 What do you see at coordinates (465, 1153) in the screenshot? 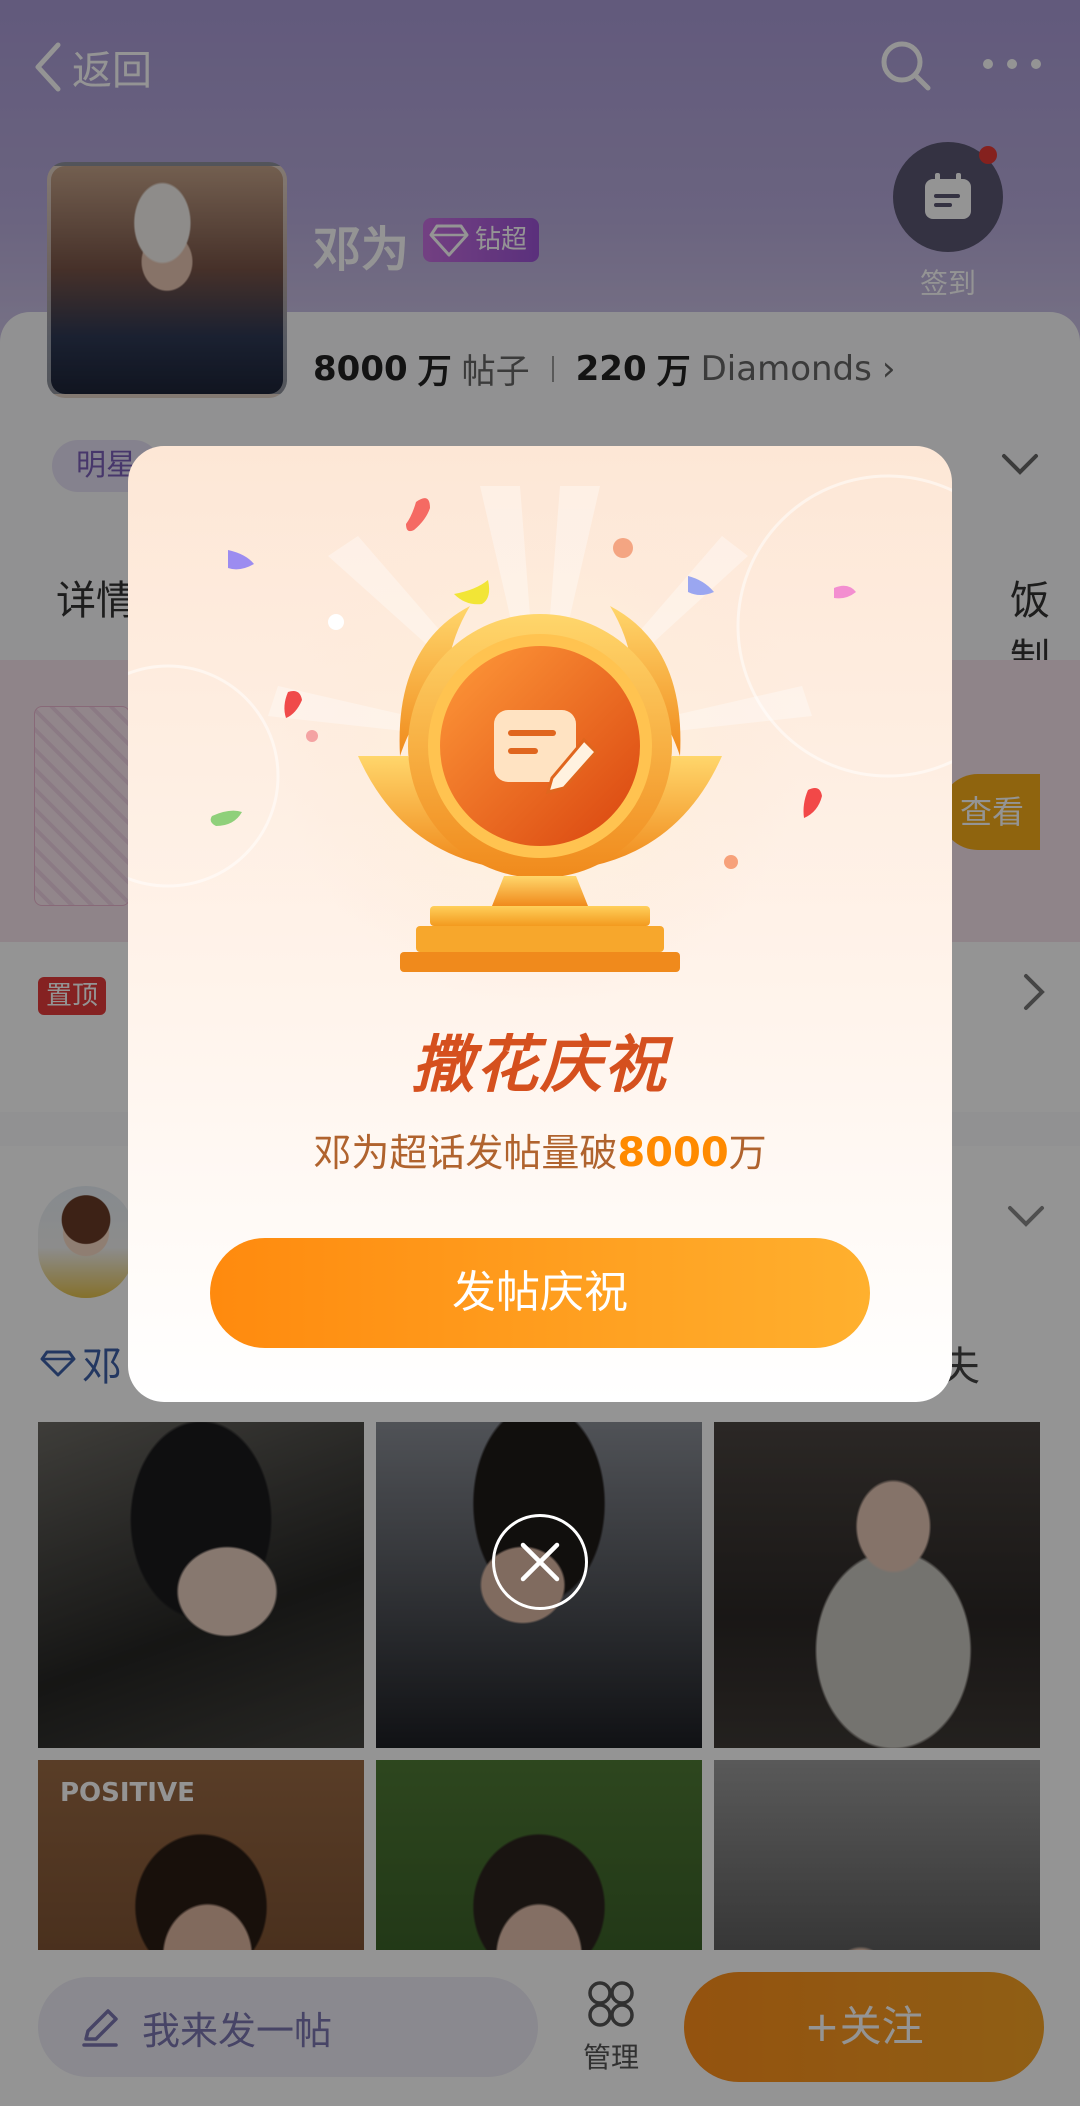
I see `modal-subtitle-prefix: 邓为超话发帖量破` at bounding box center [465, 1153].